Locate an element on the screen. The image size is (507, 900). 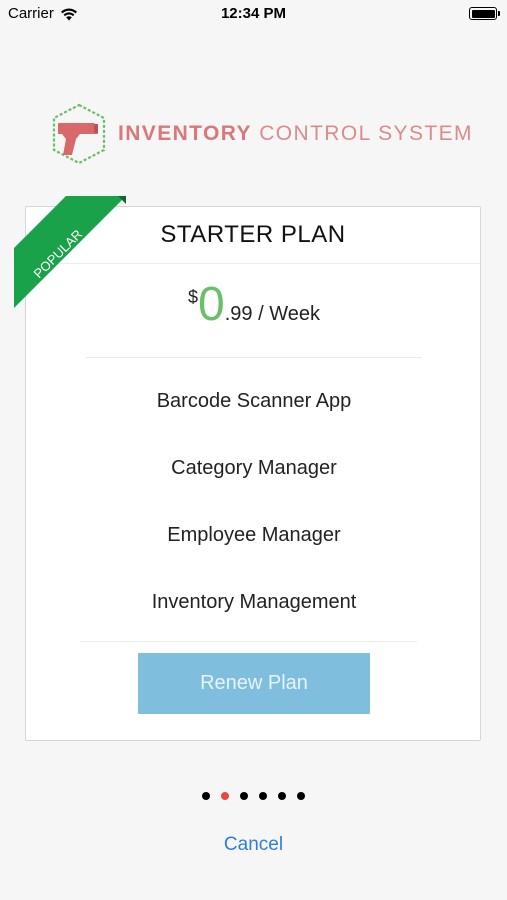
battery-full-icon is located at coordinates (484, 13).